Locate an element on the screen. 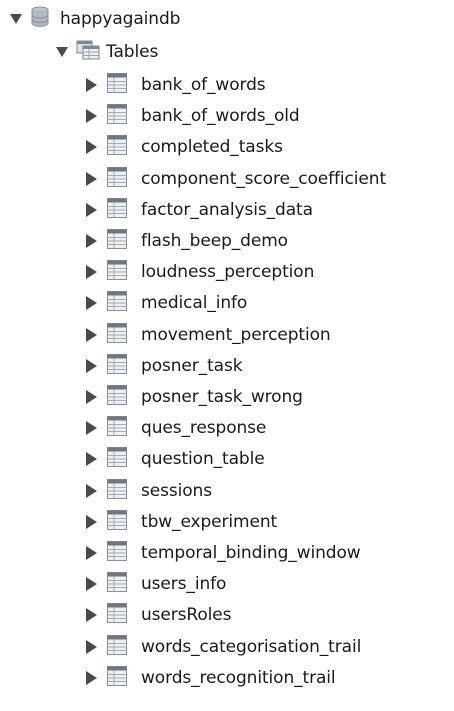 This screenshot has height=711, width=454. table-name: sessions is located at coordinates (176, 490).